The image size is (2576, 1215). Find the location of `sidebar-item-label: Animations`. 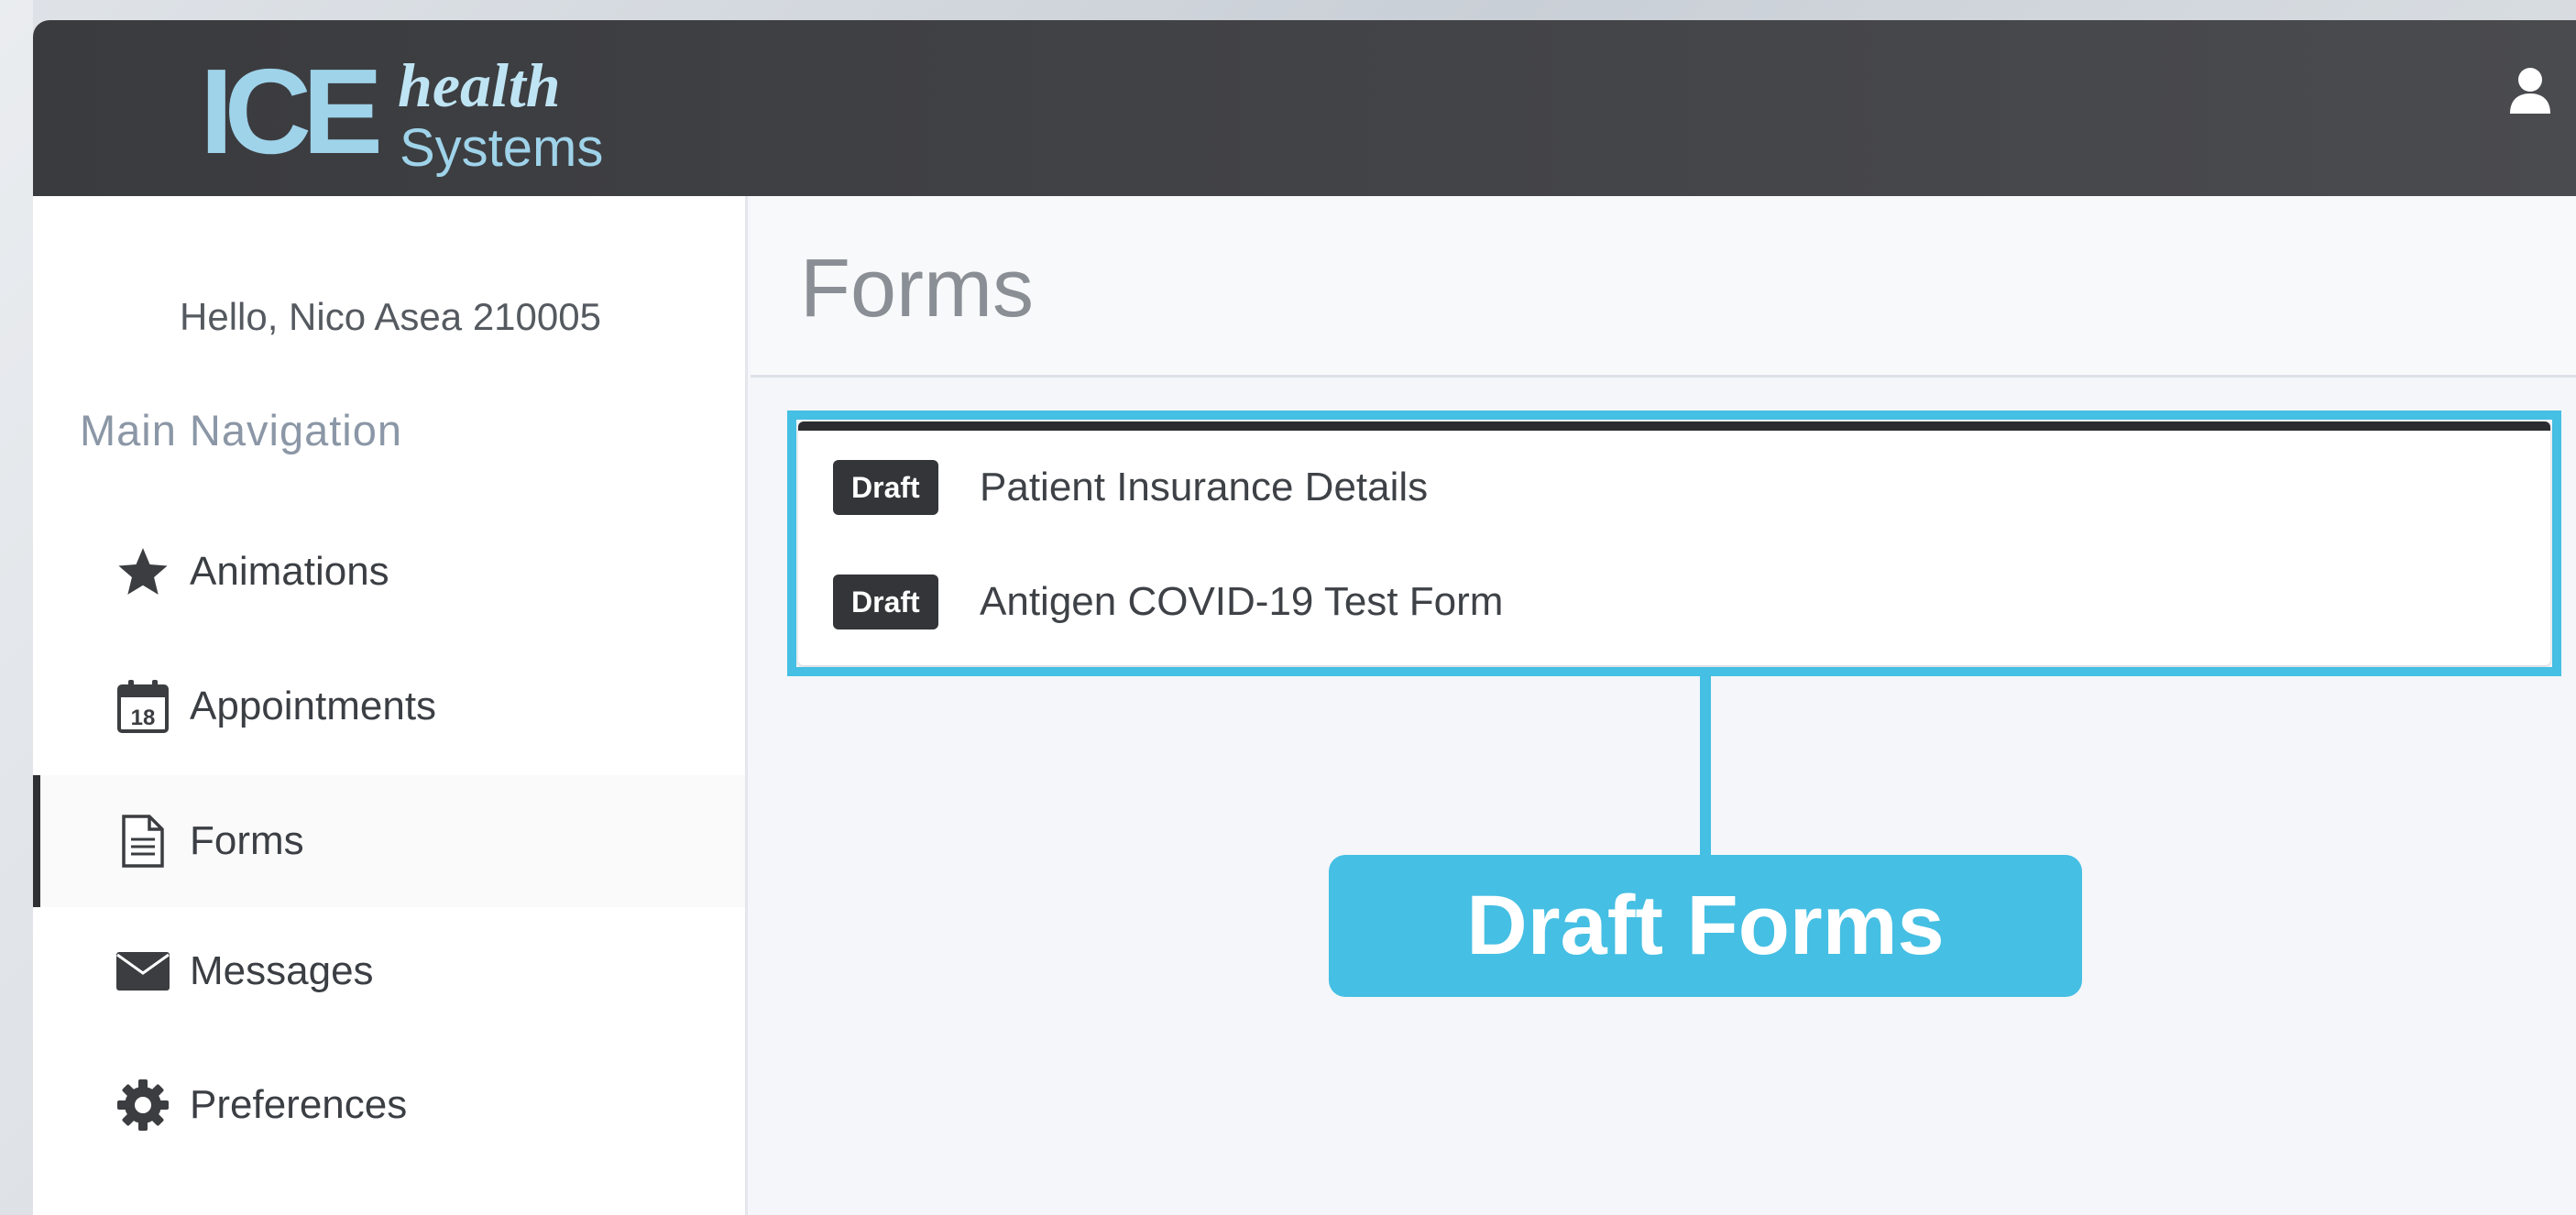

sidebar-item-label: Animations is located at coordinates (289, 571).